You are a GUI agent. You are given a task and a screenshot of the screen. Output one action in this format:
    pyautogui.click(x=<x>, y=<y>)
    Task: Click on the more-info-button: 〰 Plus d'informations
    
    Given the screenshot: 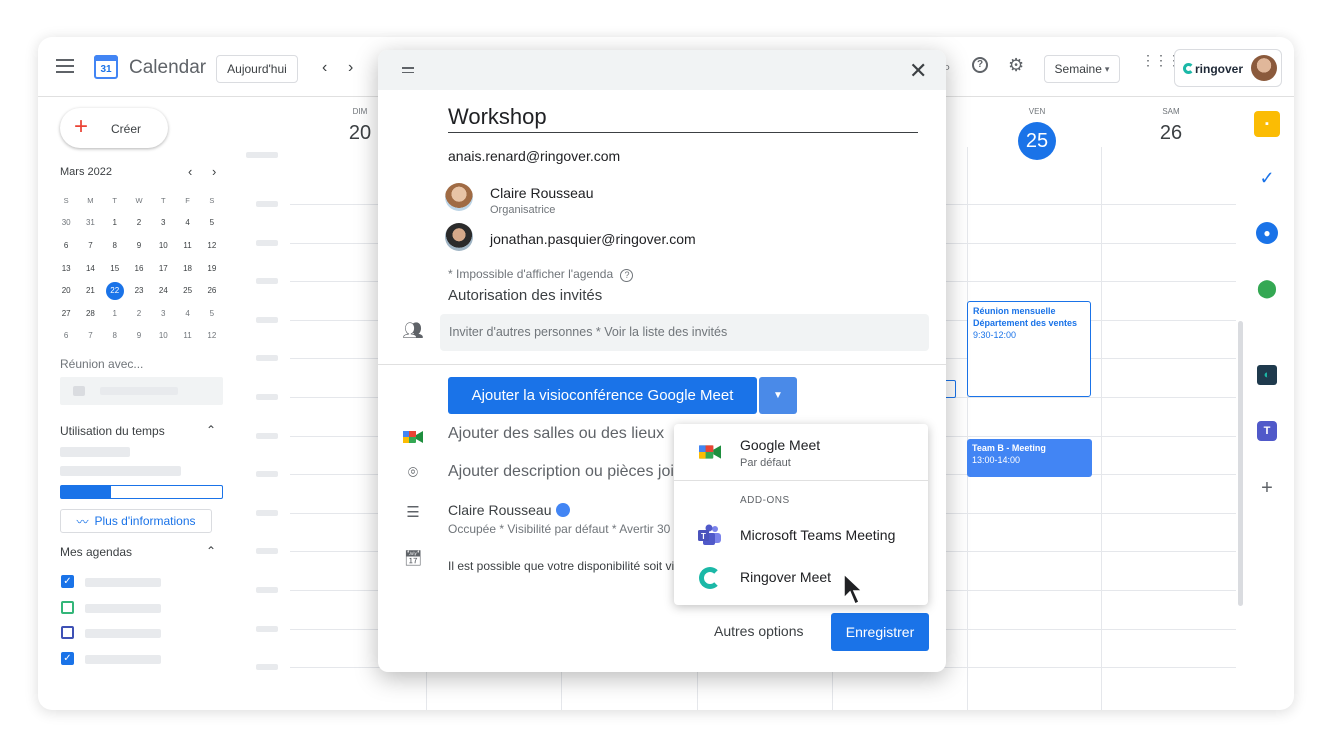 What is the action you would take?
    pyautogui.click(x=136, y=521)
    